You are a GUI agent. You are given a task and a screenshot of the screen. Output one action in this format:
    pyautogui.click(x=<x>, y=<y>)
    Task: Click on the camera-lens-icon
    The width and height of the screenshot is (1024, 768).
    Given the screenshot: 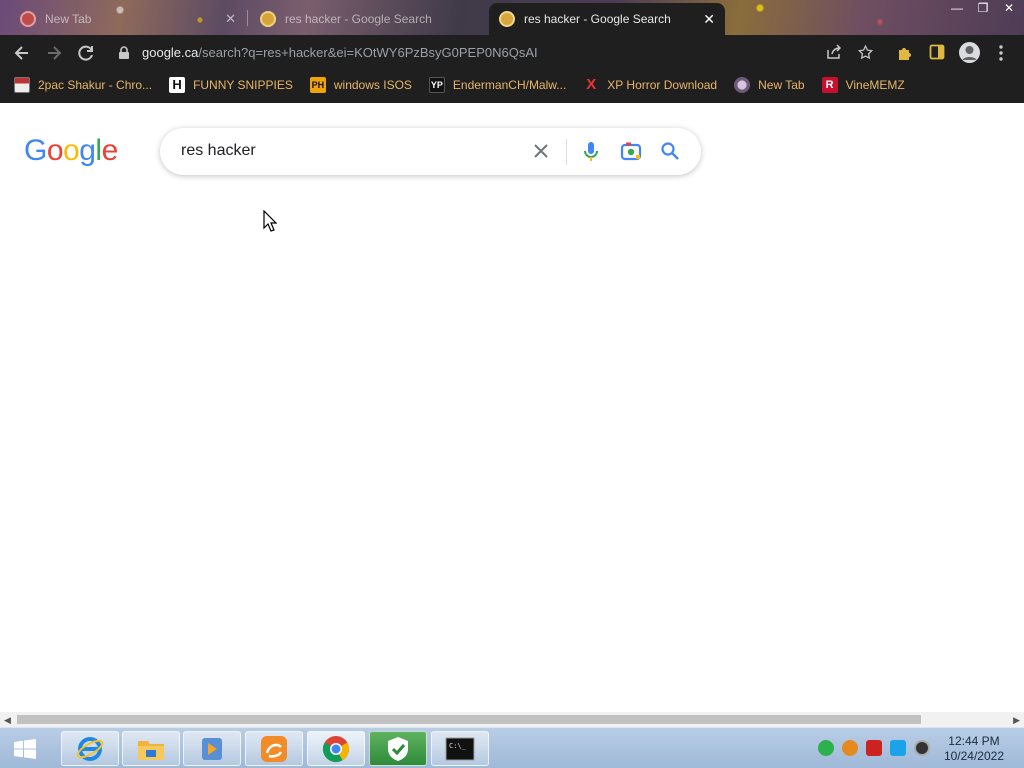 What is the action you would take?
    pyautogui.click(x=631, y=151)
    